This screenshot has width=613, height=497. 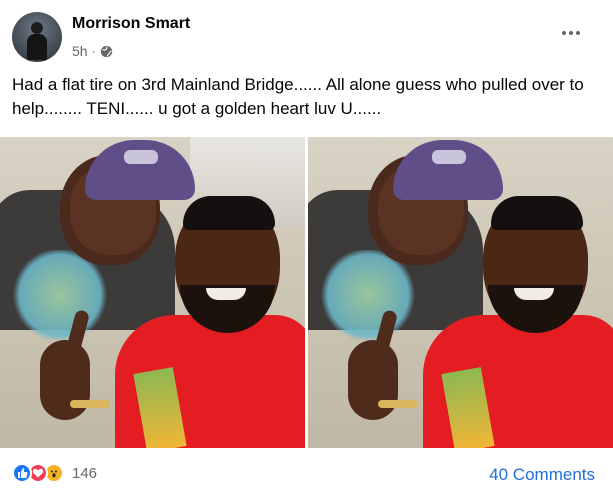 I want to click on like-icon, so click(x=22, y=473).